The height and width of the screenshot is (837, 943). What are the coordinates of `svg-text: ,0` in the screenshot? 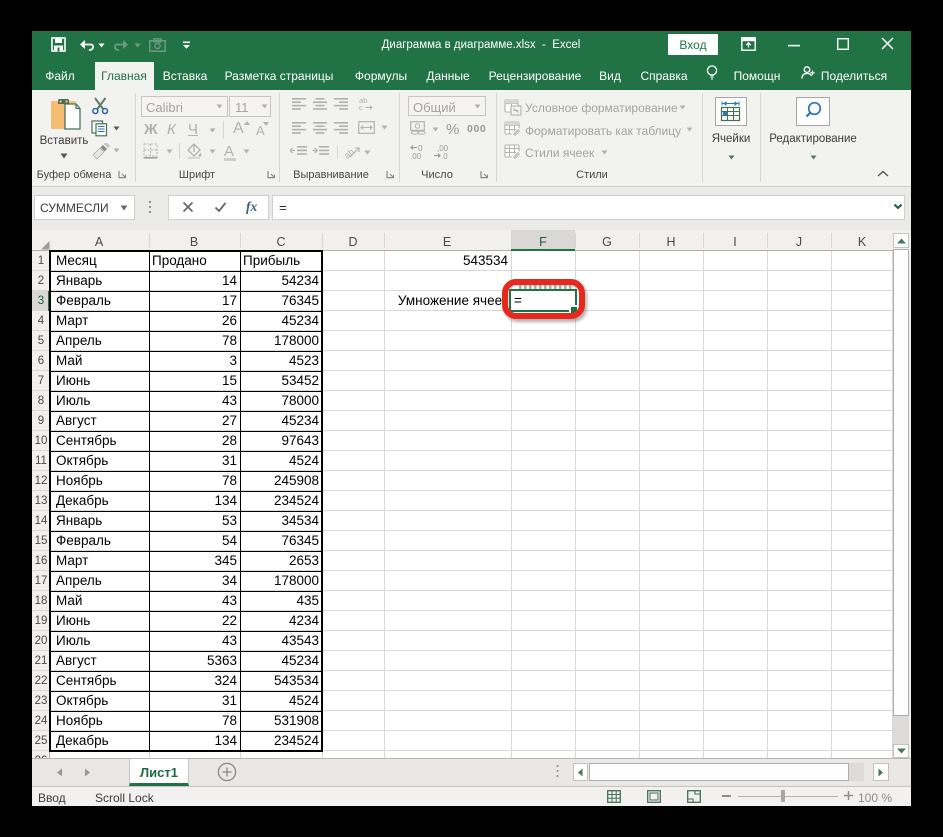 It's located at (444, 155).